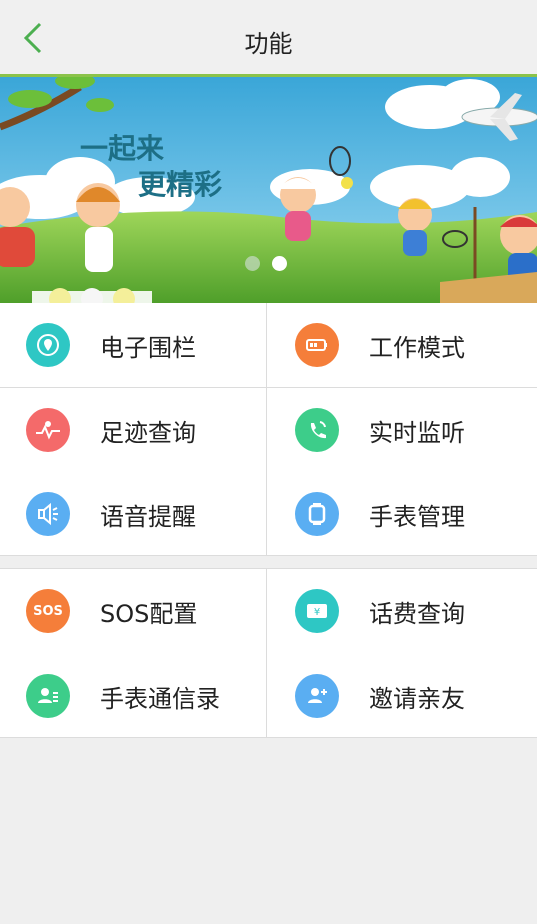 This screenshot has height=924, width=537. I want to click on watch-icon, so click(317, 514).